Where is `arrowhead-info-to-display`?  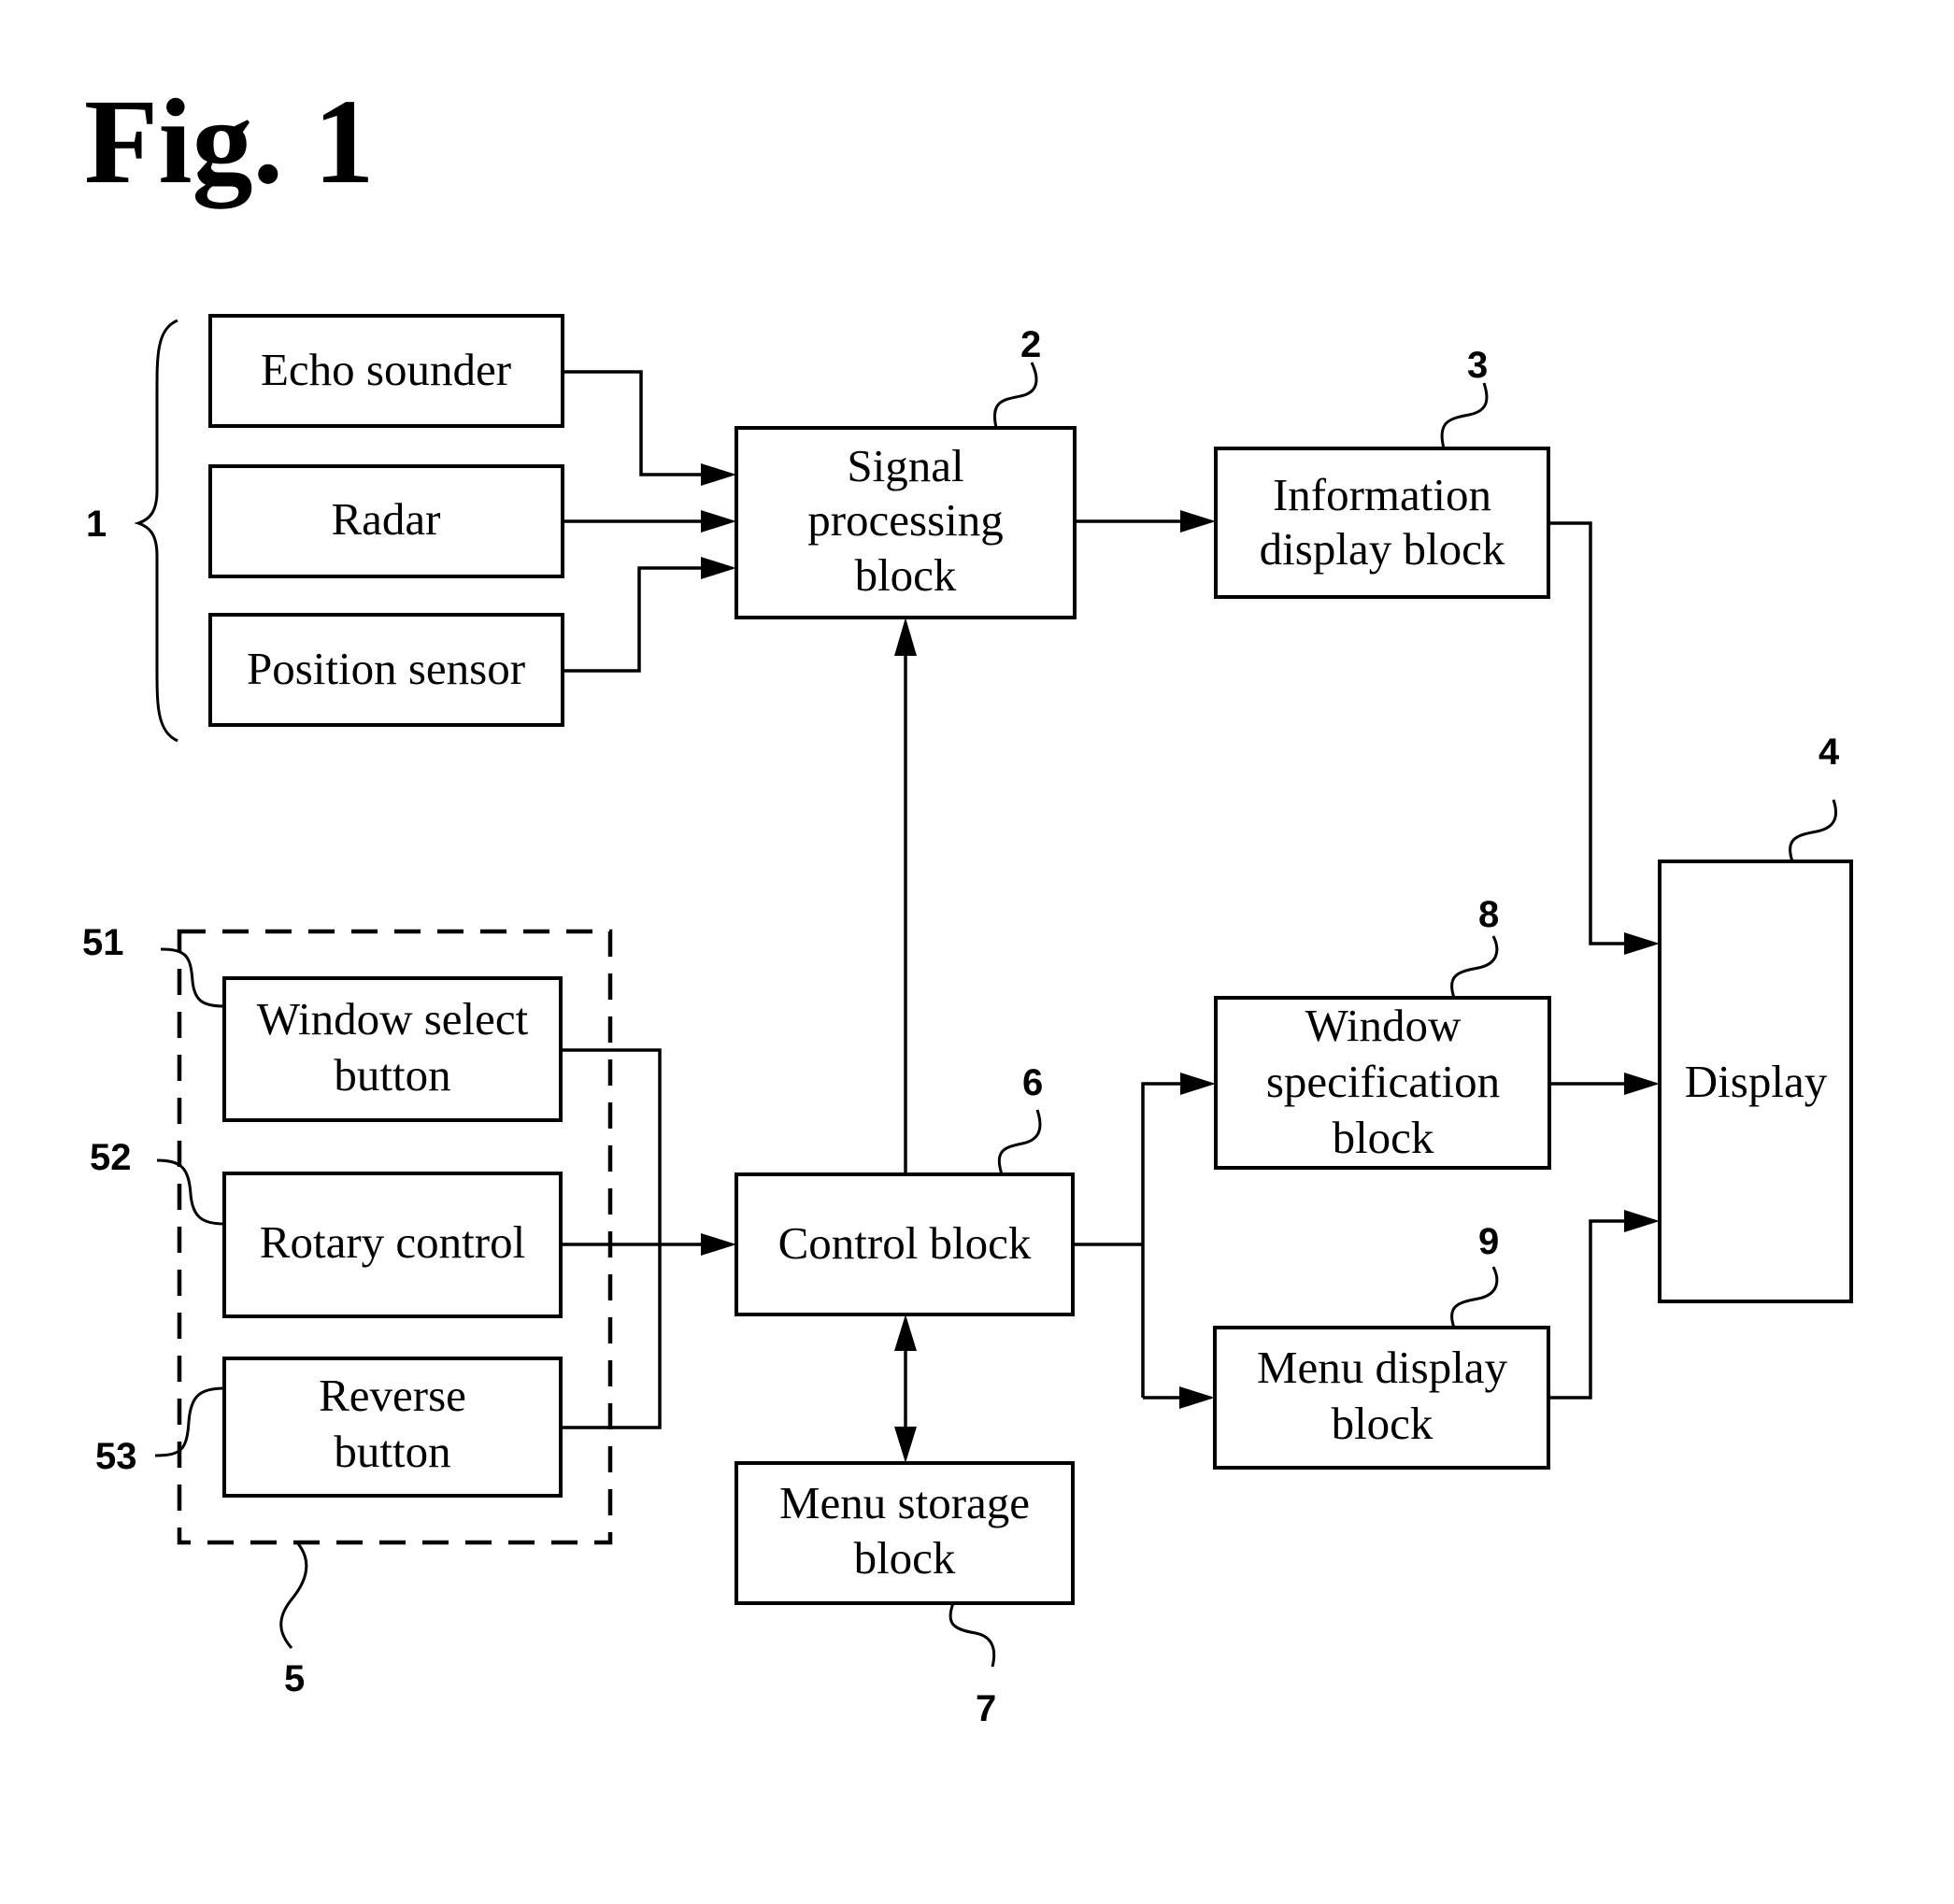
arrowhead-info-to-display is located at coordinates (1642, 943).